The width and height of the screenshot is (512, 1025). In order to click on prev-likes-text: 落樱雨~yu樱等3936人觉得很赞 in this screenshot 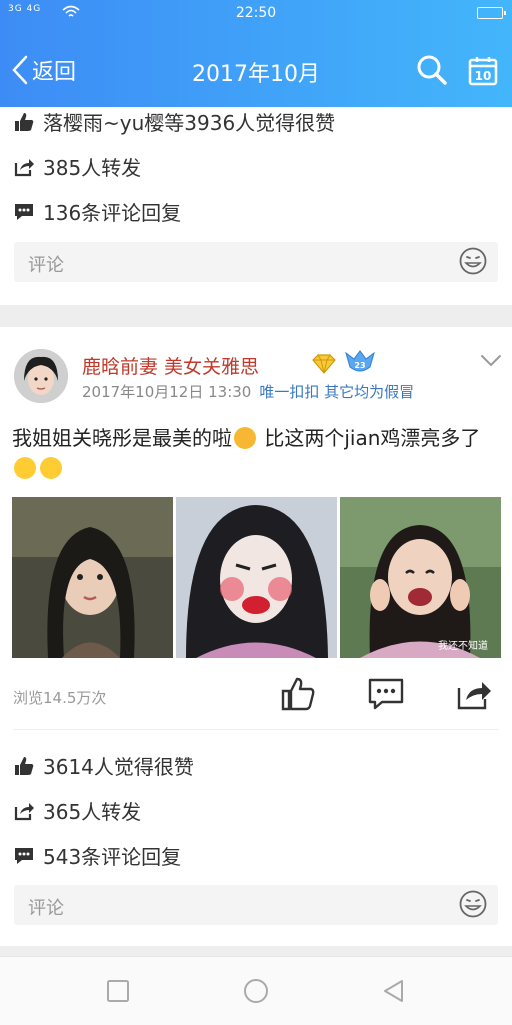, I will do `click(189, 123)`.